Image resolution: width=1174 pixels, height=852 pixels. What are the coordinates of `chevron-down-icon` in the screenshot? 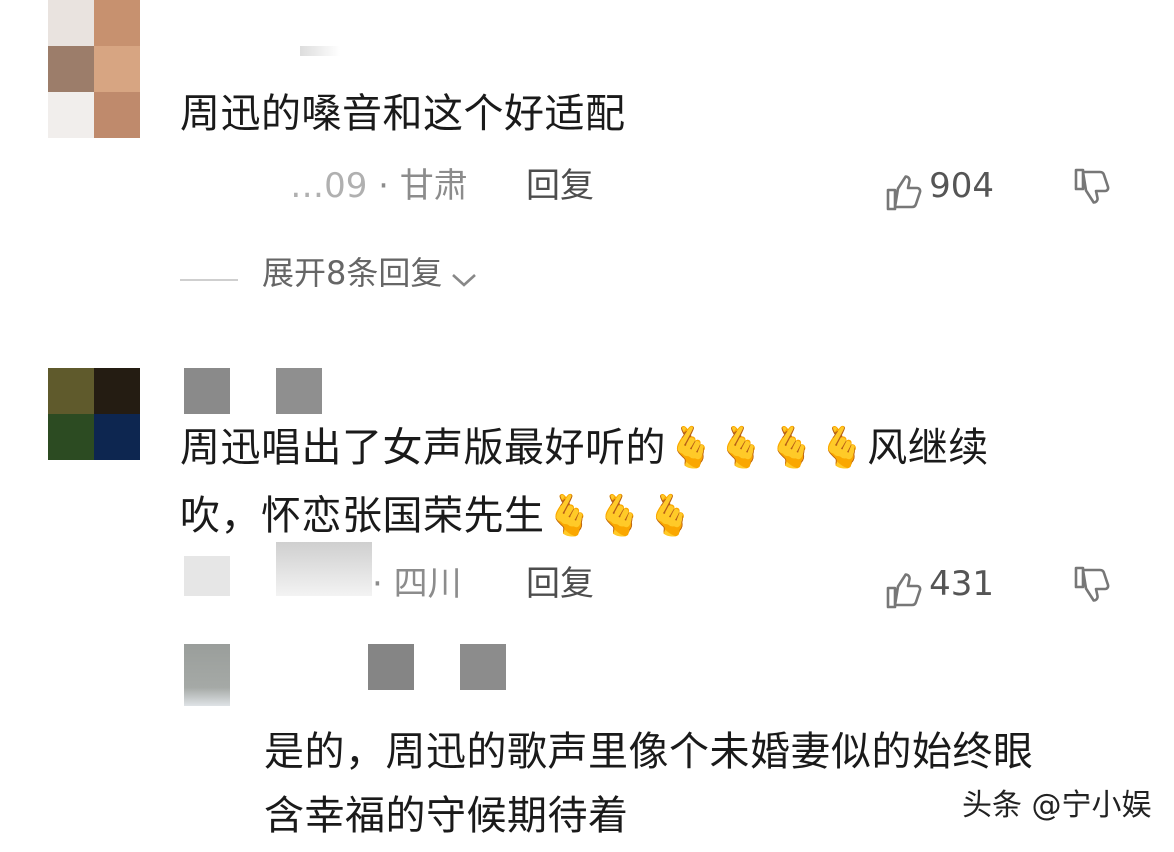 It's located at (464, 280).